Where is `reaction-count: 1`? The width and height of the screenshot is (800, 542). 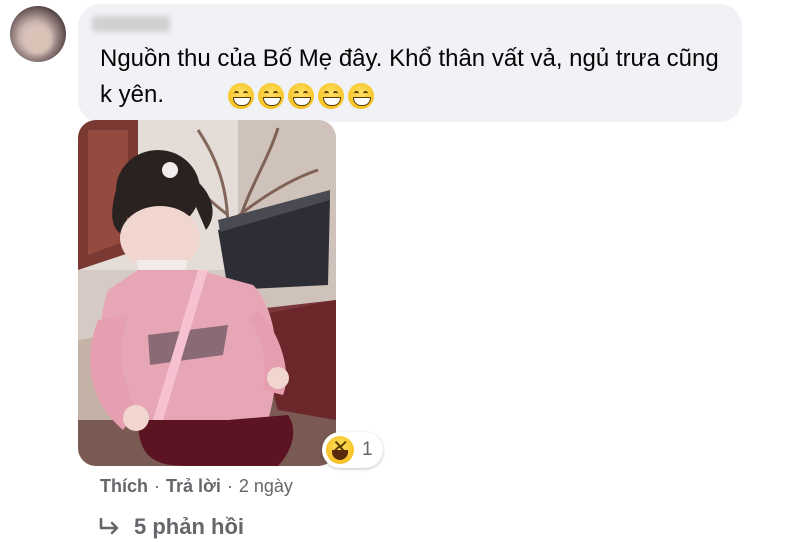 reaction-count: 1 is located at coordinates (352, 450).